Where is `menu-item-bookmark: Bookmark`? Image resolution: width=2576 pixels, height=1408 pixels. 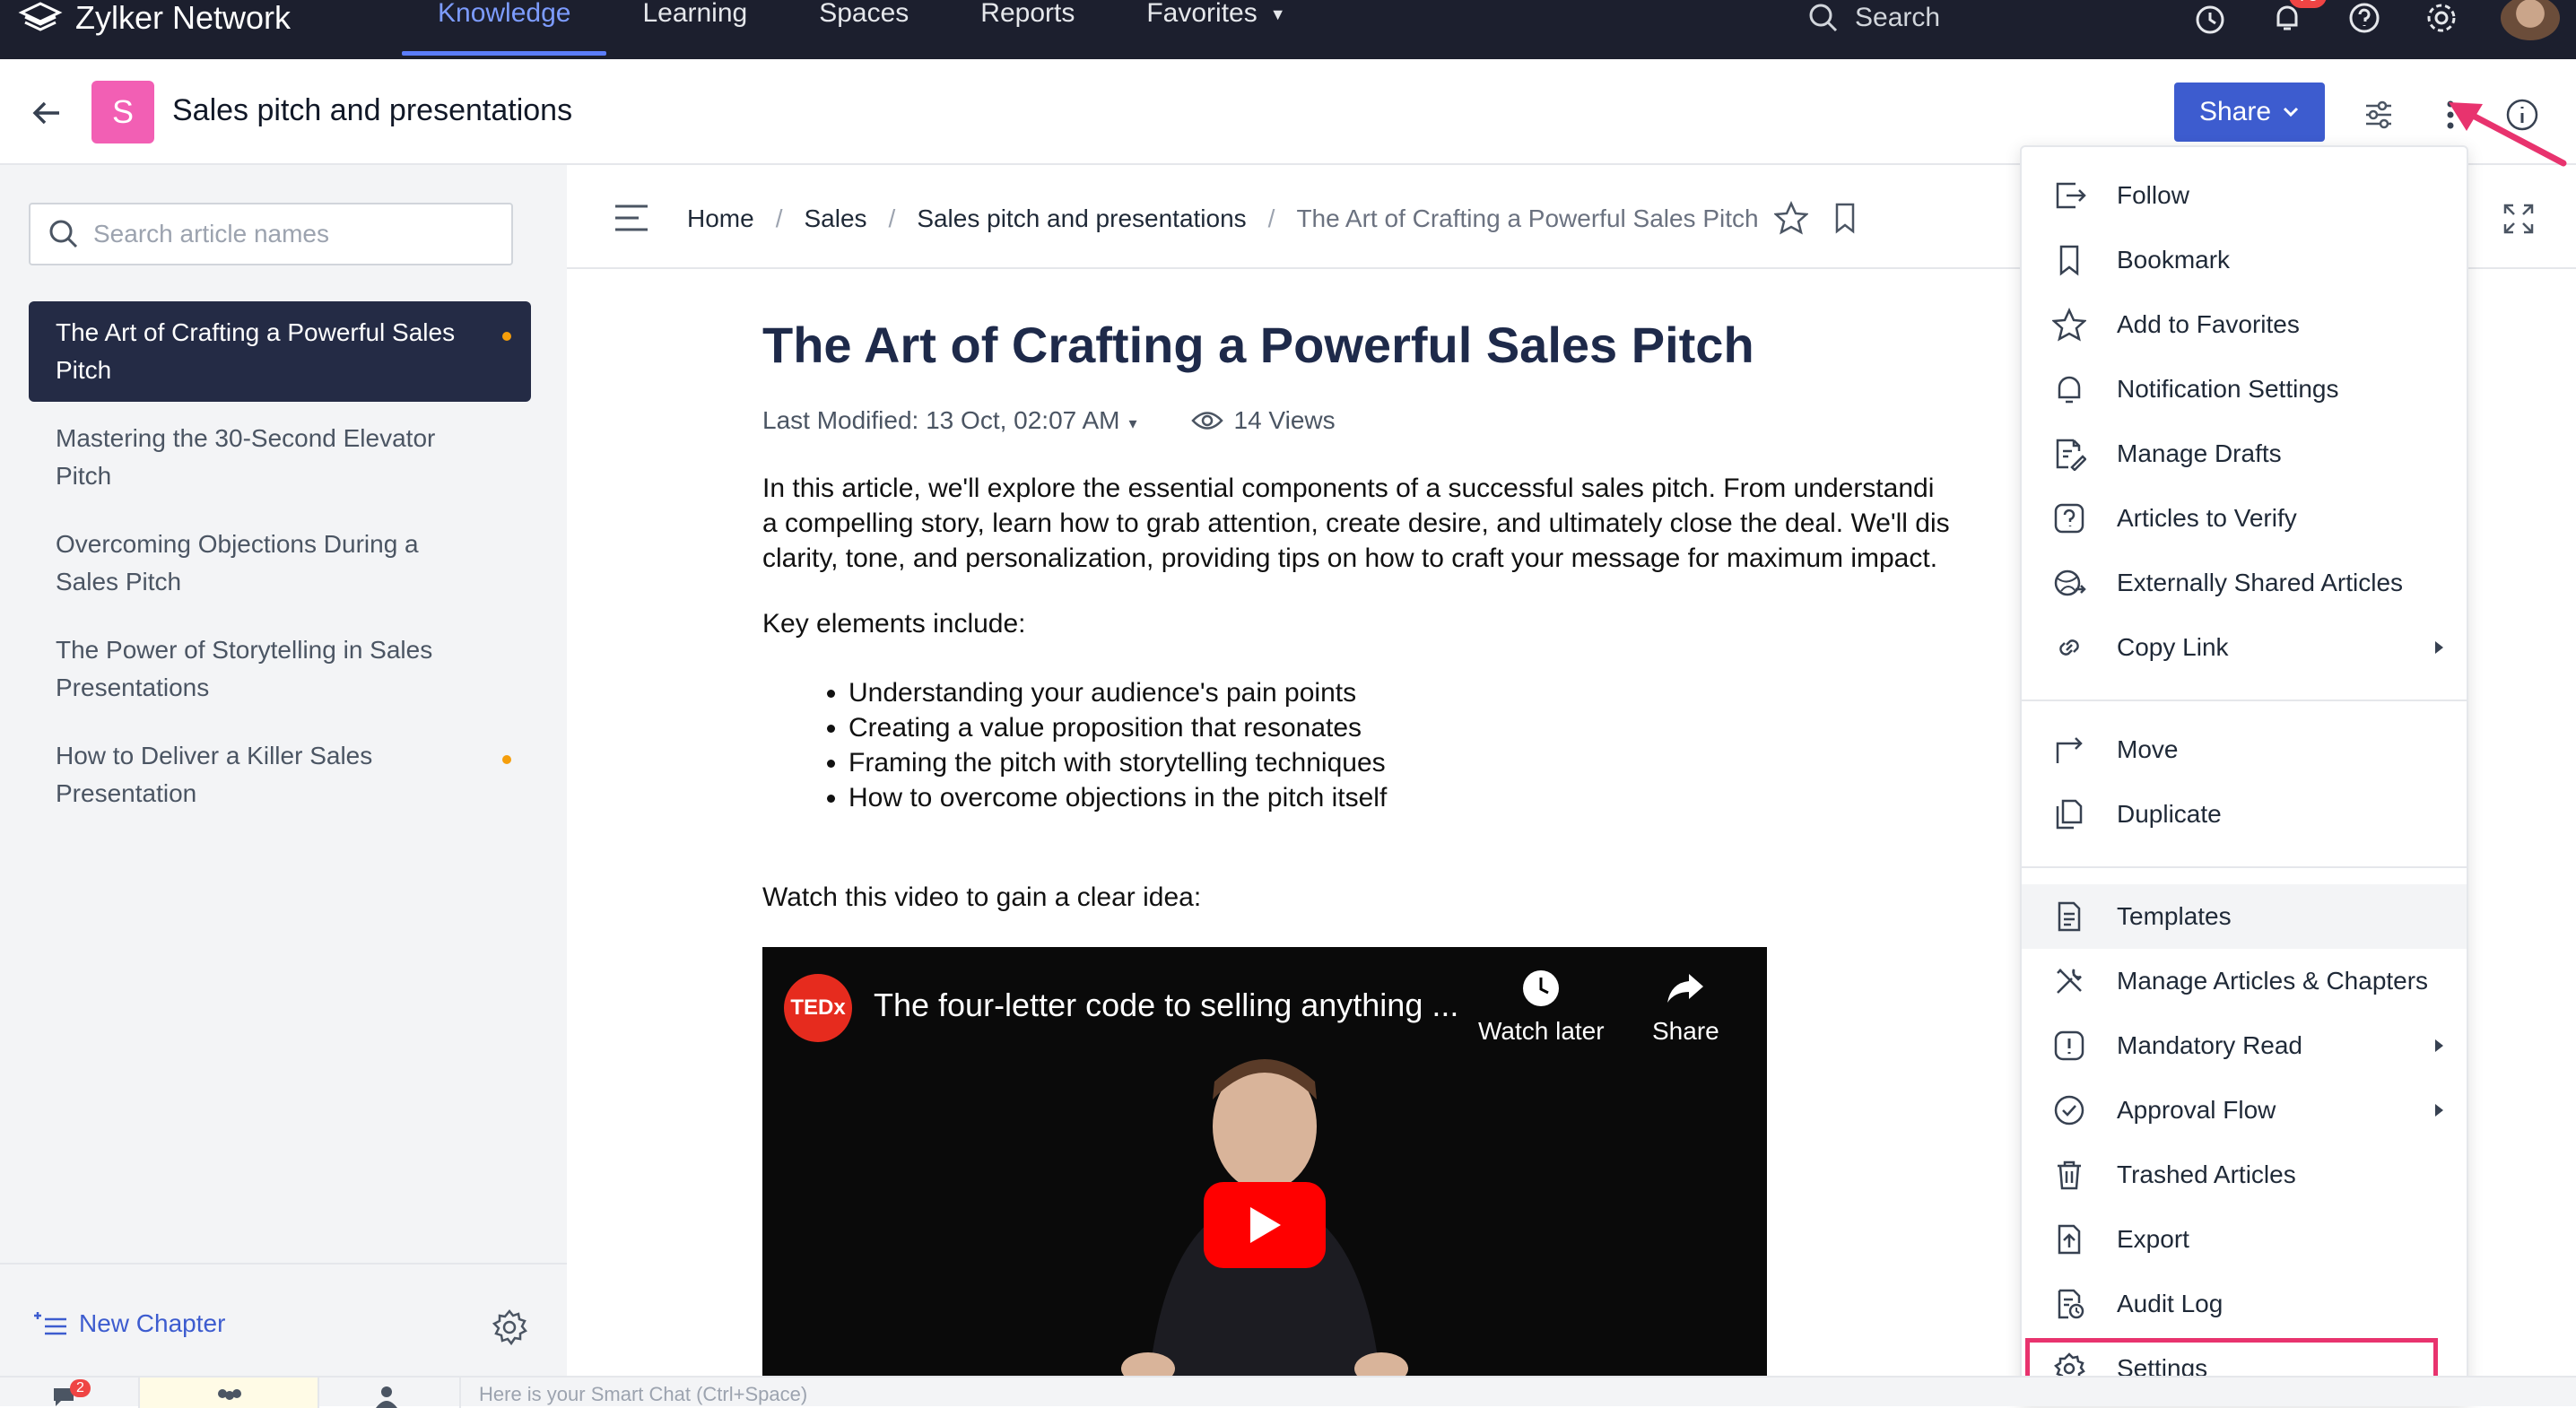 menu-item-bookmark: Bookmark is located at coordinates (2244, 260).